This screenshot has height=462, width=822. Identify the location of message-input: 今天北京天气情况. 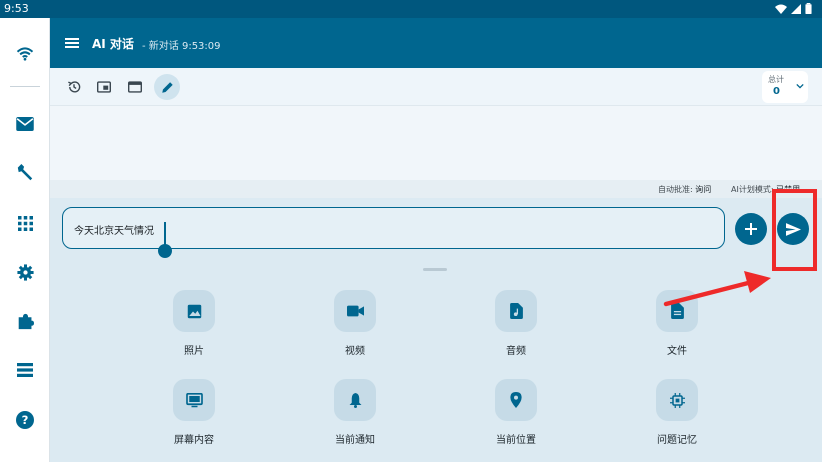
(393, 232).